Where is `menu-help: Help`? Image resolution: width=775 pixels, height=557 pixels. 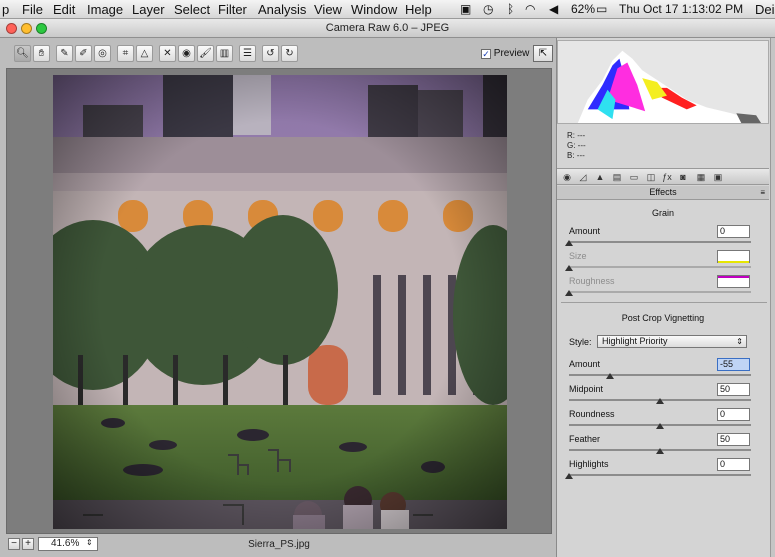 menu-help: Help is located at coordinates (418, 9).